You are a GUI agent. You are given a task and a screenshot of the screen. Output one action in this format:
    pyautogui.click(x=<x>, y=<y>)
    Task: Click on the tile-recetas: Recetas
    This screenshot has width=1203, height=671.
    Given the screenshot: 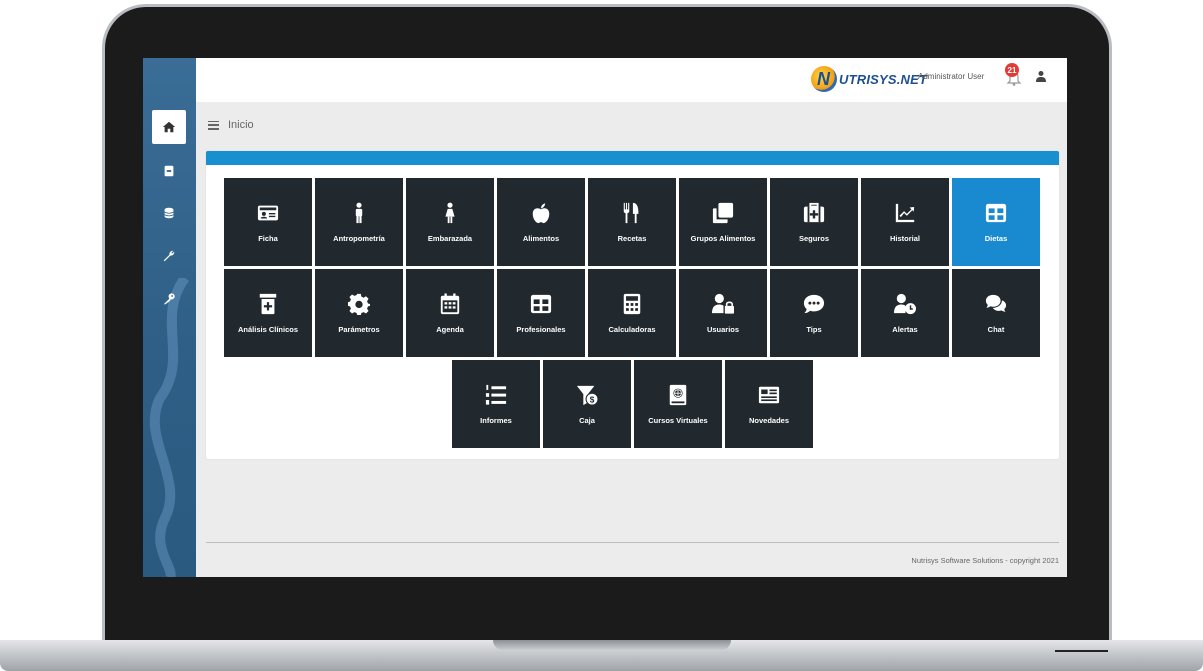 What is the action you would take?
    pyautogui.click(x=632, y=222)
    